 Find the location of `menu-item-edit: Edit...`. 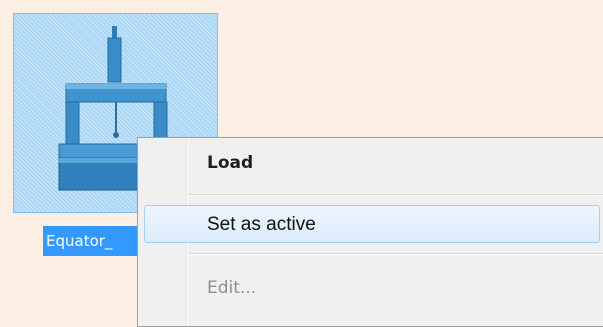

menu-item-edit: Edit... is located at coordinates (370, 288).